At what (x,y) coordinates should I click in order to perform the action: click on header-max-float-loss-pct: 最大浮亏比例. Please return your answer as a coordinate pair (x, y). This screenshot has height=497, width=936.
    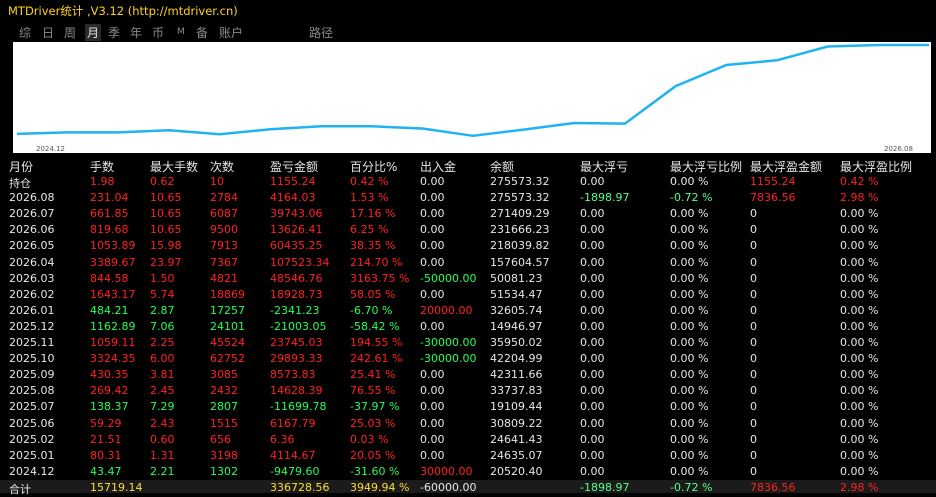
    Looking at the image, I should click on (706, 167).